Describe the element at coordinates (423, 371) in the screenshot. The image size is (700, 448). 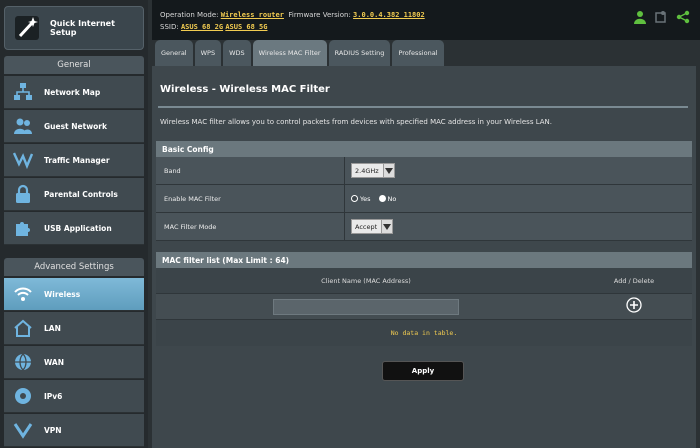
I see `apply-button: Apply` at that location.